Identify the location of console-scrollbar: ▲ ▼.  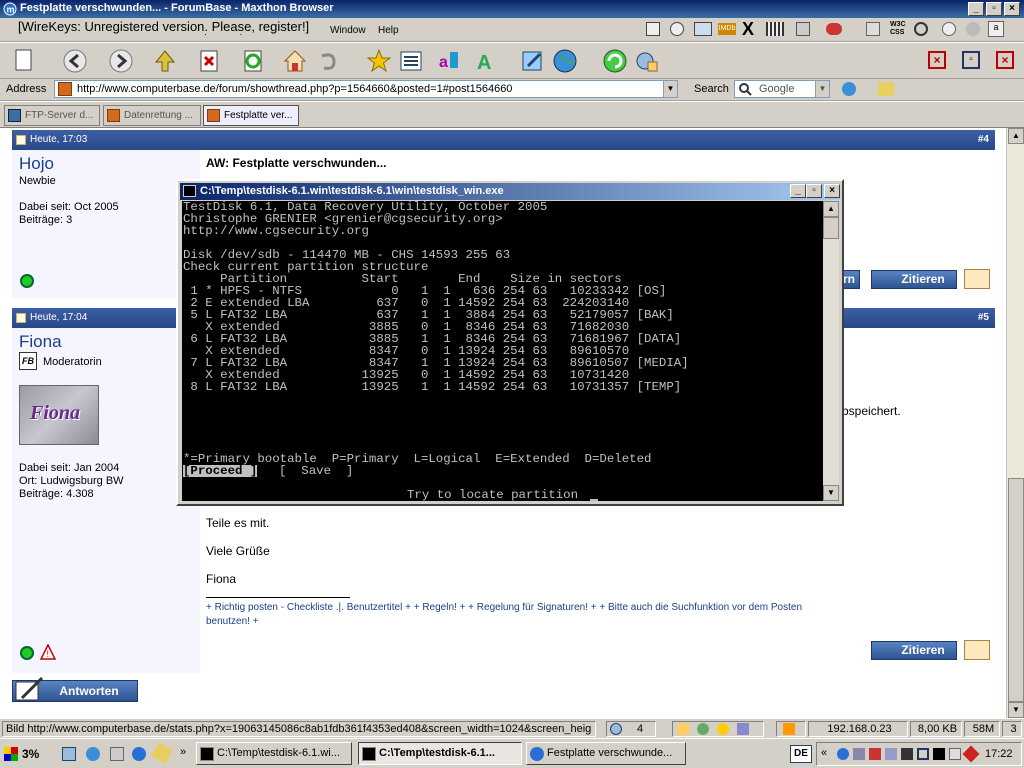
(831, 351).